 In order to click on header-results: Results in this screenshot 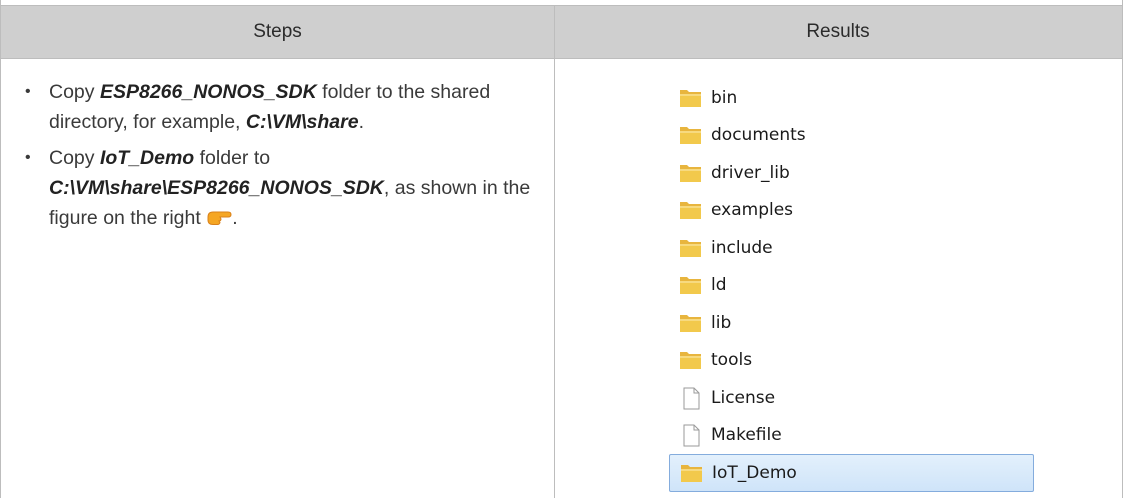, I will do `click(838, 31)`.